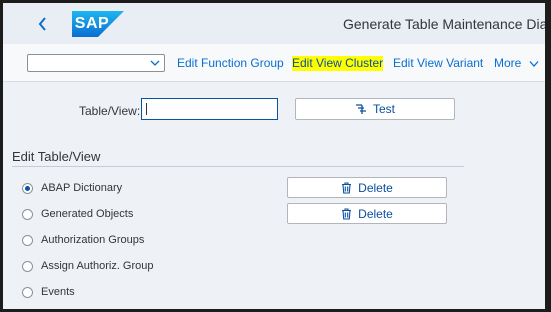  Describe the element at coordinates (360, 109) in the screenshot. I see `test-icon` at that location.